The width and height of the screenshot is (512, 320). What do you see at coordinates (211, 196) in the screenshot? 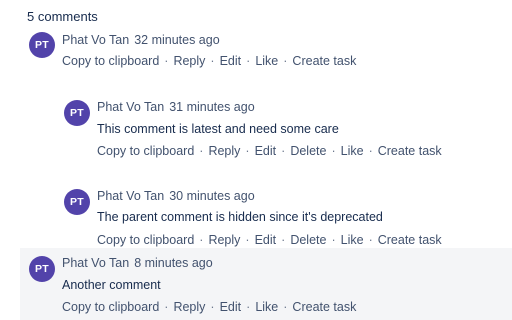
I see `comment-timestamp: 30 minutes ago` at bounding box center [211, 196].